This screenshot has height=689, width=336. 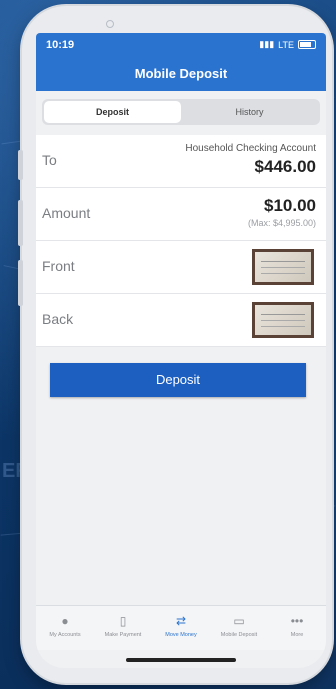 What do you see at coordinates (239, 635) in the screenshot?
I see `tab-label: Mobile Deposit` at bounding box center [239, 635].